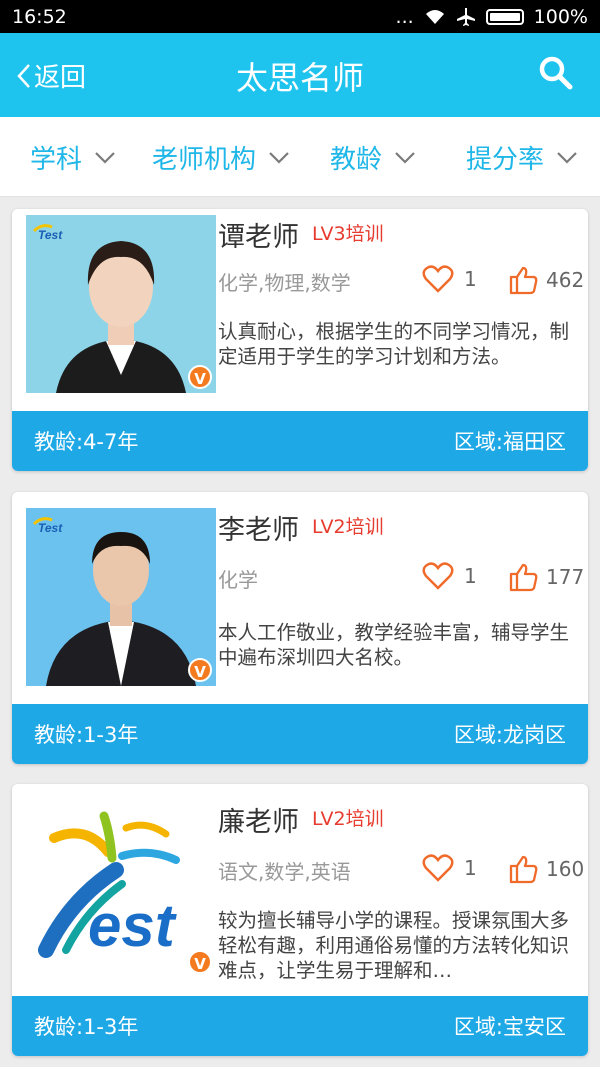  I want to click on status-icons: ... 100%, so click(492, 17).